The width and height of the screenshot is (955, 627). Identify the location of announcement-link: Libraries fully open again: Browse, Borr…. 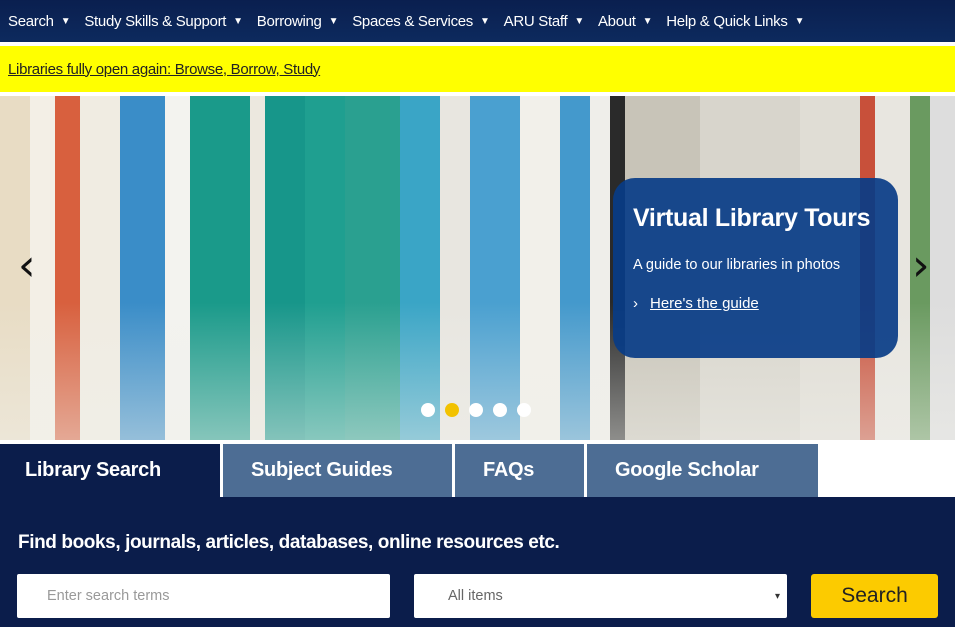
(164, 69).